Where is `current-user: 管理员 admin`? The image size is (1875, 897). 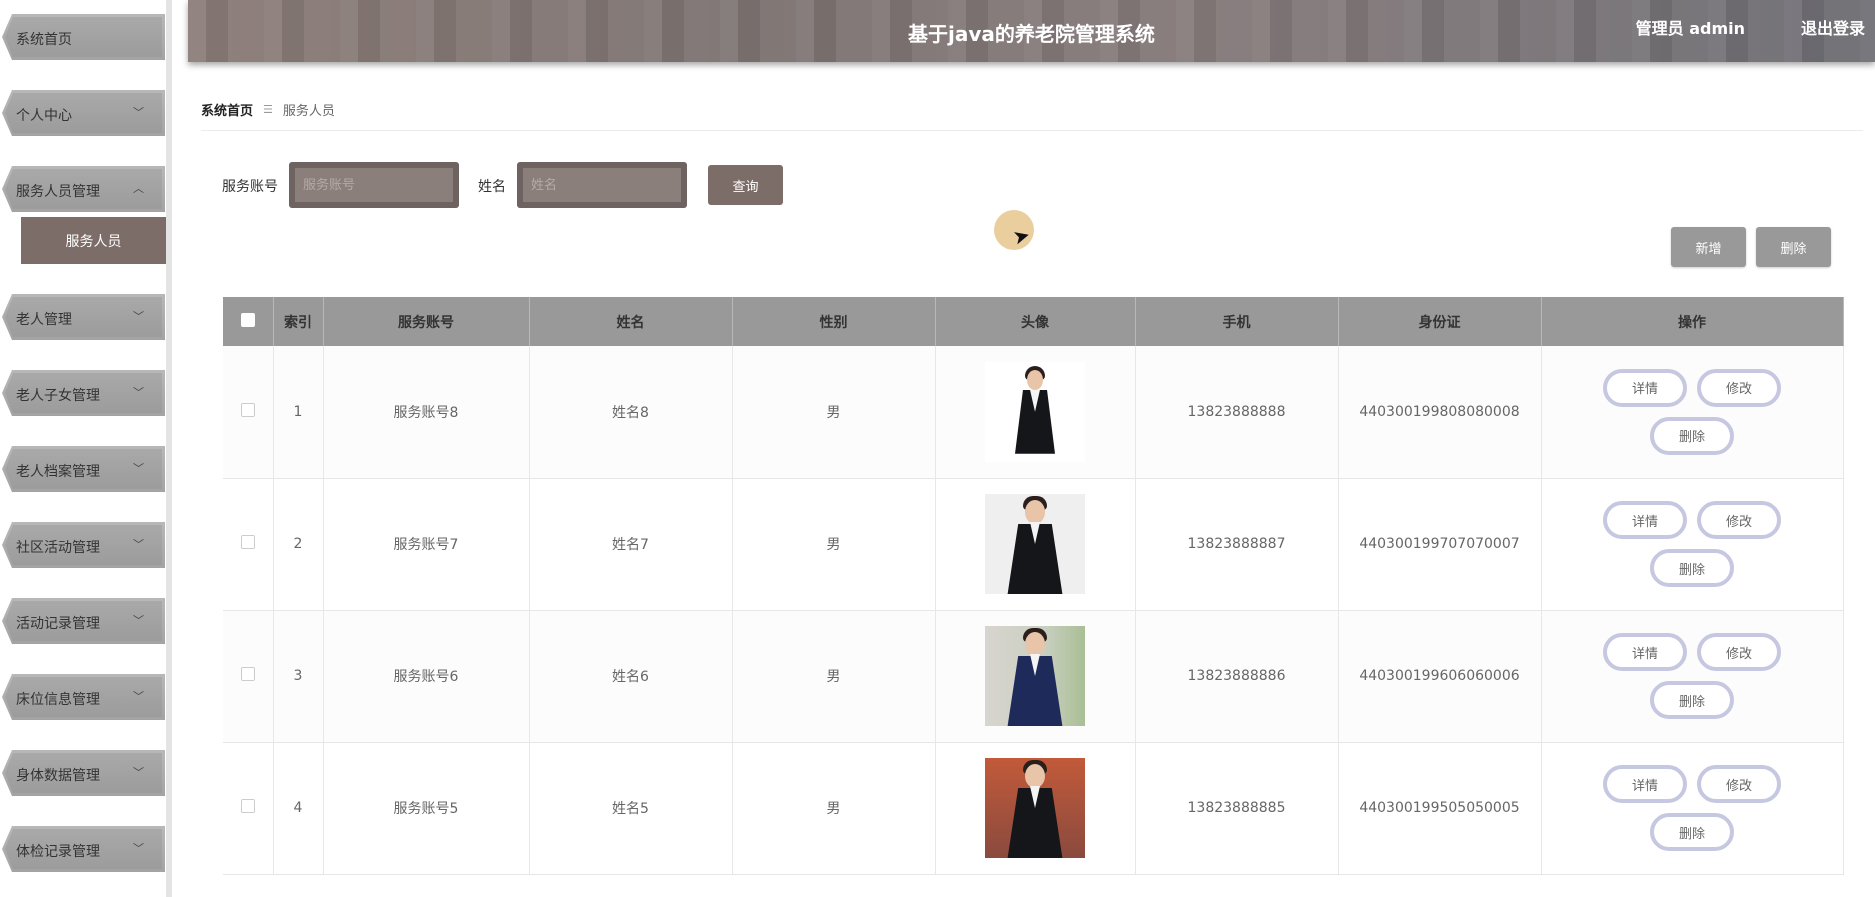 current-user: 管理员 admin is located at coordinates (1690, 28).